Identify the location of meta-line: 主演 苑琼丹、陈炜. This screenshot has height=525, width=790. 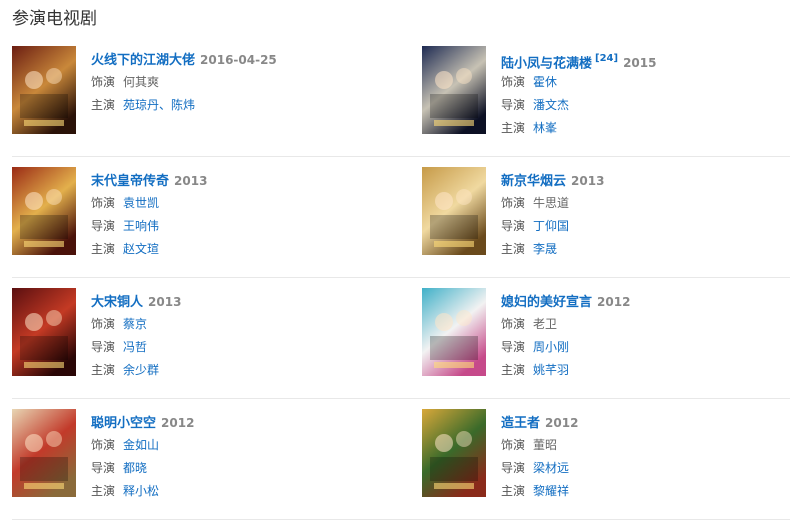
(241, 105).